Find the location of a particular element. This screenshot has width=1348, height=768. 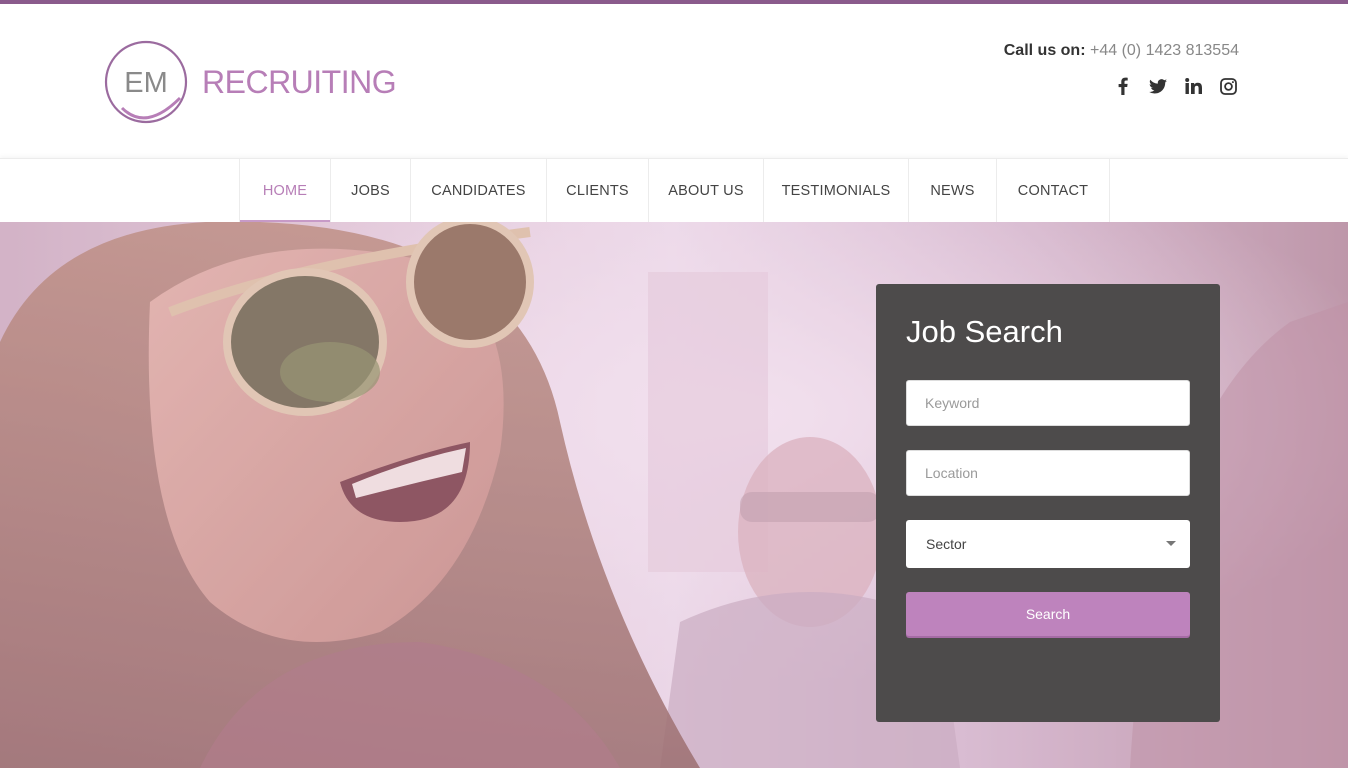

nav-item-label: CANDIDATES is located at coordinates (478, 191).